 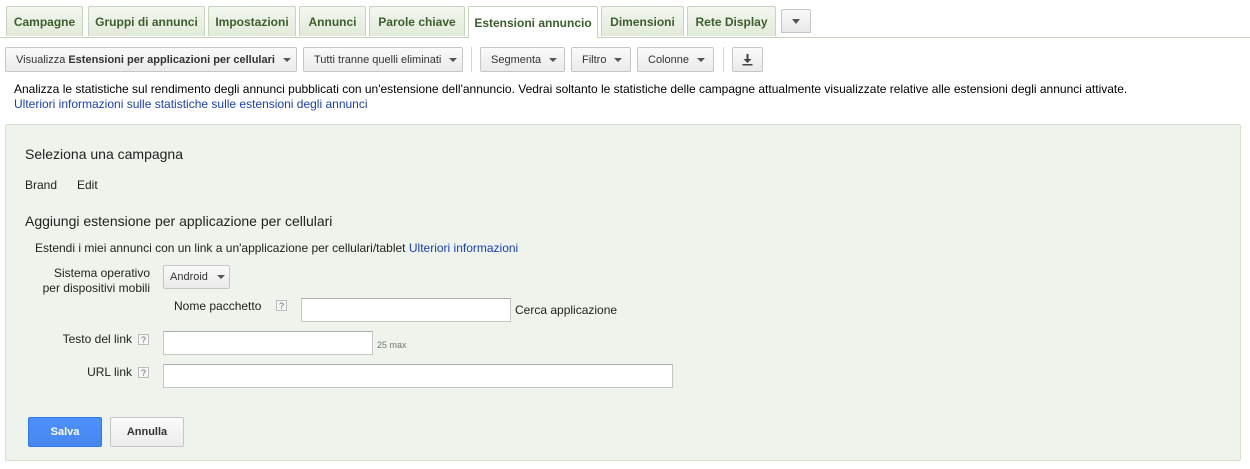 What do you see at coordinates (109, 372) in the screenshot?
I see `link-url-label: URL link` at bounding box center [109, 372].